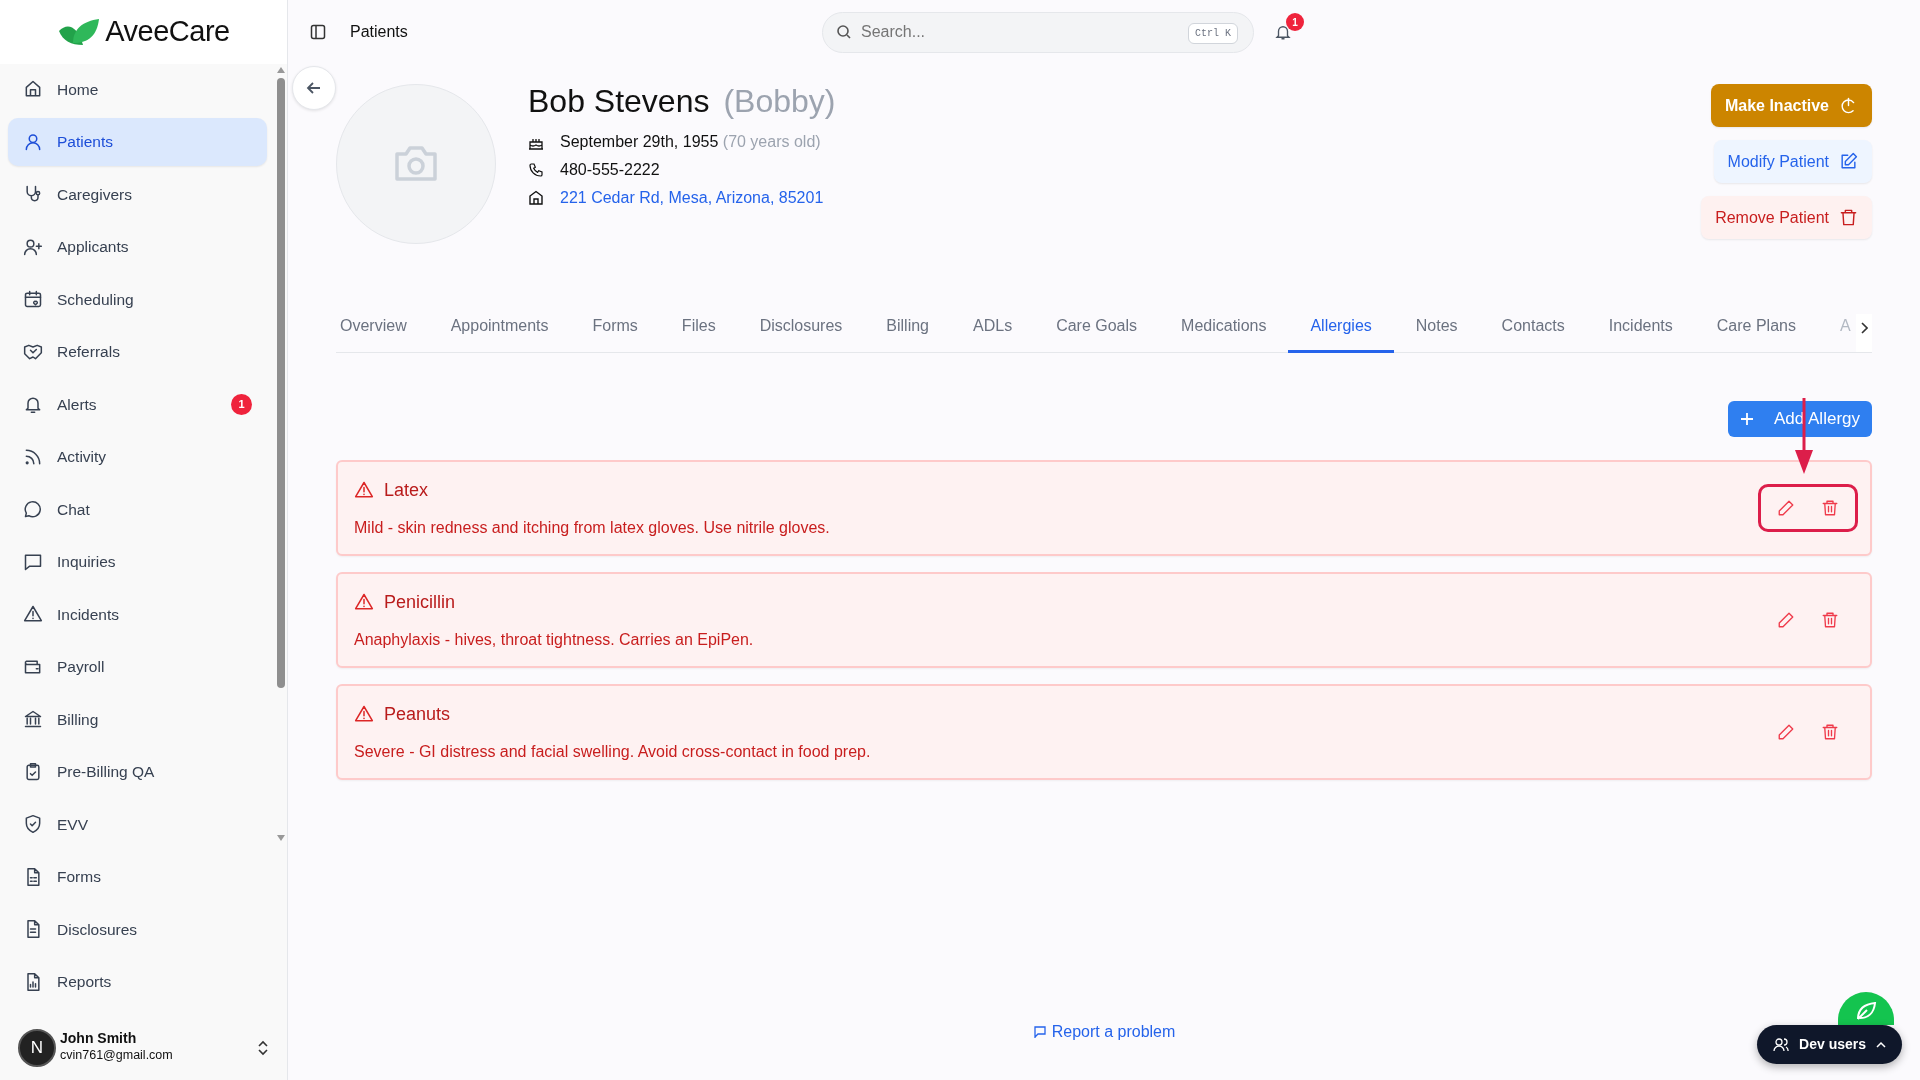  What do you see at coordinates (137, 824) in the screenshot?
I see `sidebar-item: EVV` at bounding box center [137, 824].